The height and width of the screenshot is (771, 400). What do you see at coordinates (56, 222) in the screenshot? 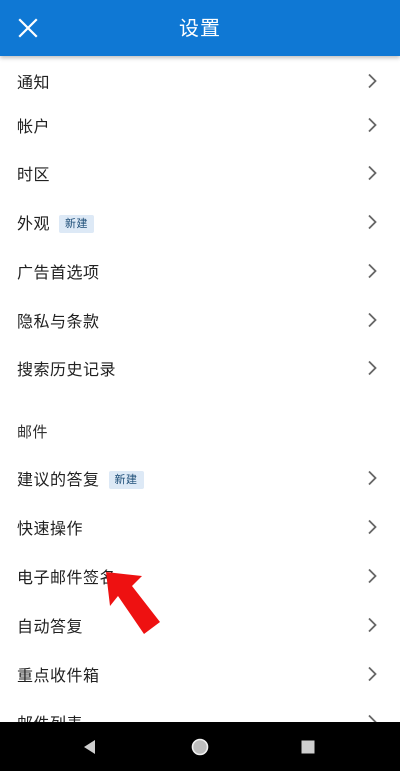
I see `settings-item-label: 外观 新建` at bounding box center [56, 222].